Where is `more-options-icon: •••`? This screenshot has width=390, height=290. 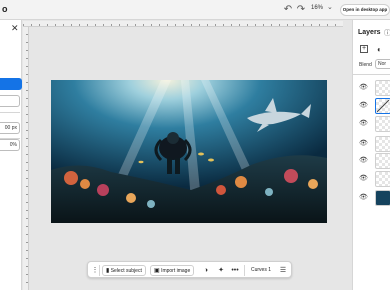 more-options-icon: ••• is located at coordinates (235, 270).